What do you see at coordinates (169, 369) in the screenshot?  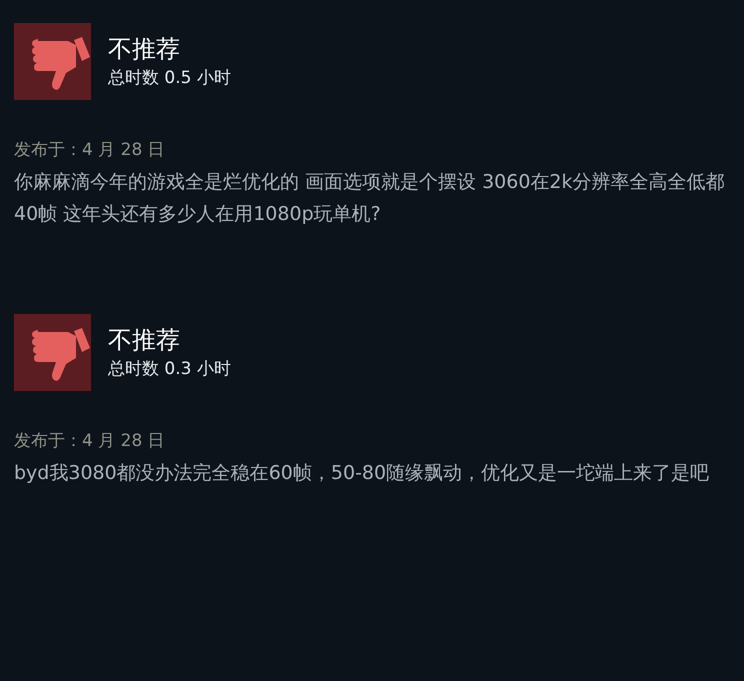 I see `playtime-hours: 总时数 0.3 小时` at bounding box center [169, 369].